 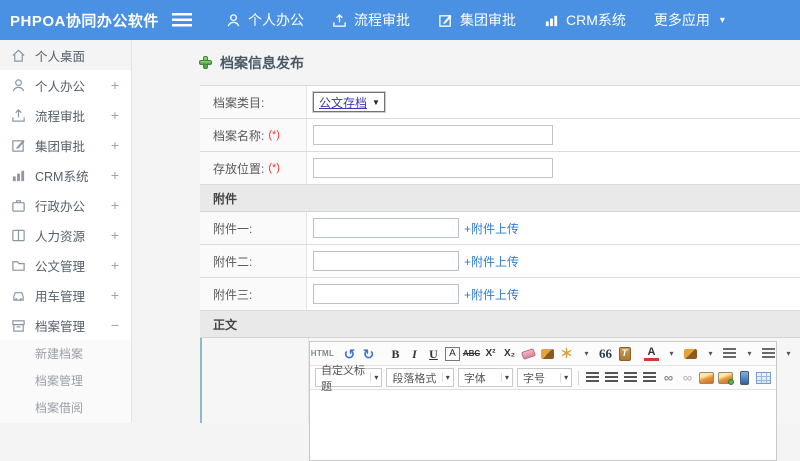 What do you see at coordinates (376, 102) in the screenshot?
I see `select-caret-icon: ▼` at bounding box center [376, 102].